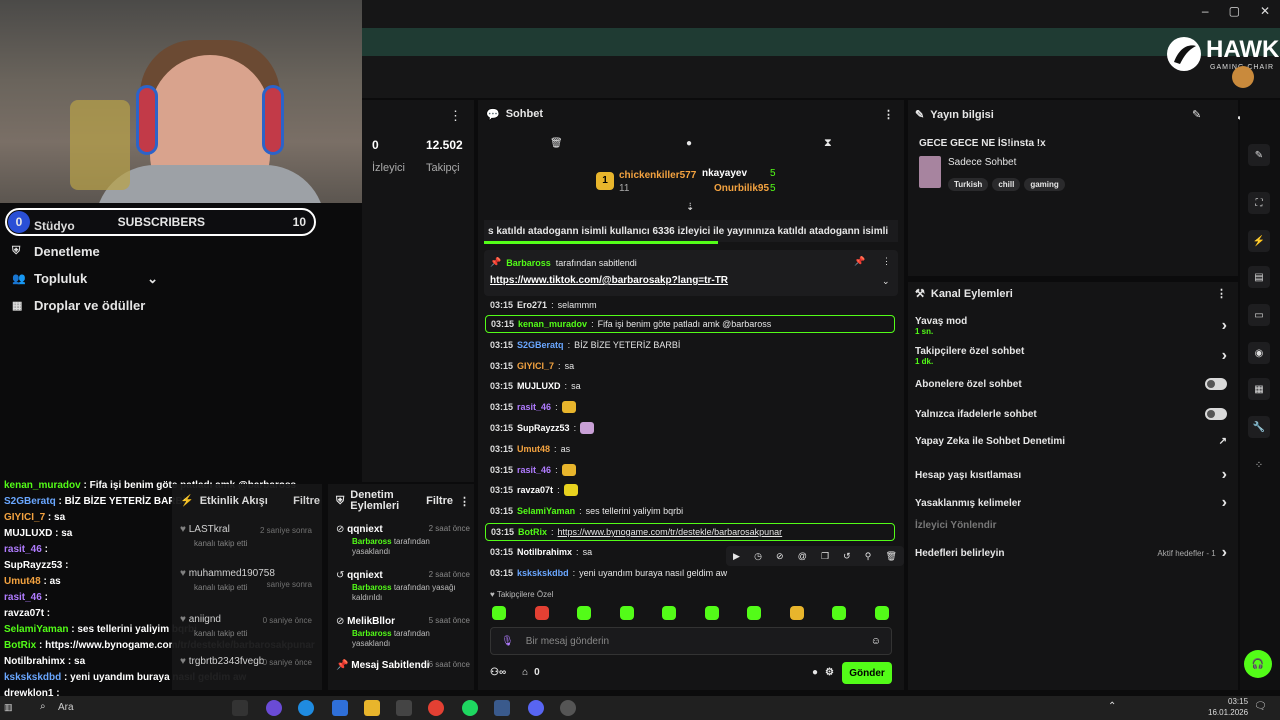 Image resolution: width=1280 pixels, height=720 pixels. What do you see at coordinates (66, 707) in the screenshot?
I see `taskbar-search: Ara` at bounding box center [66, 707].